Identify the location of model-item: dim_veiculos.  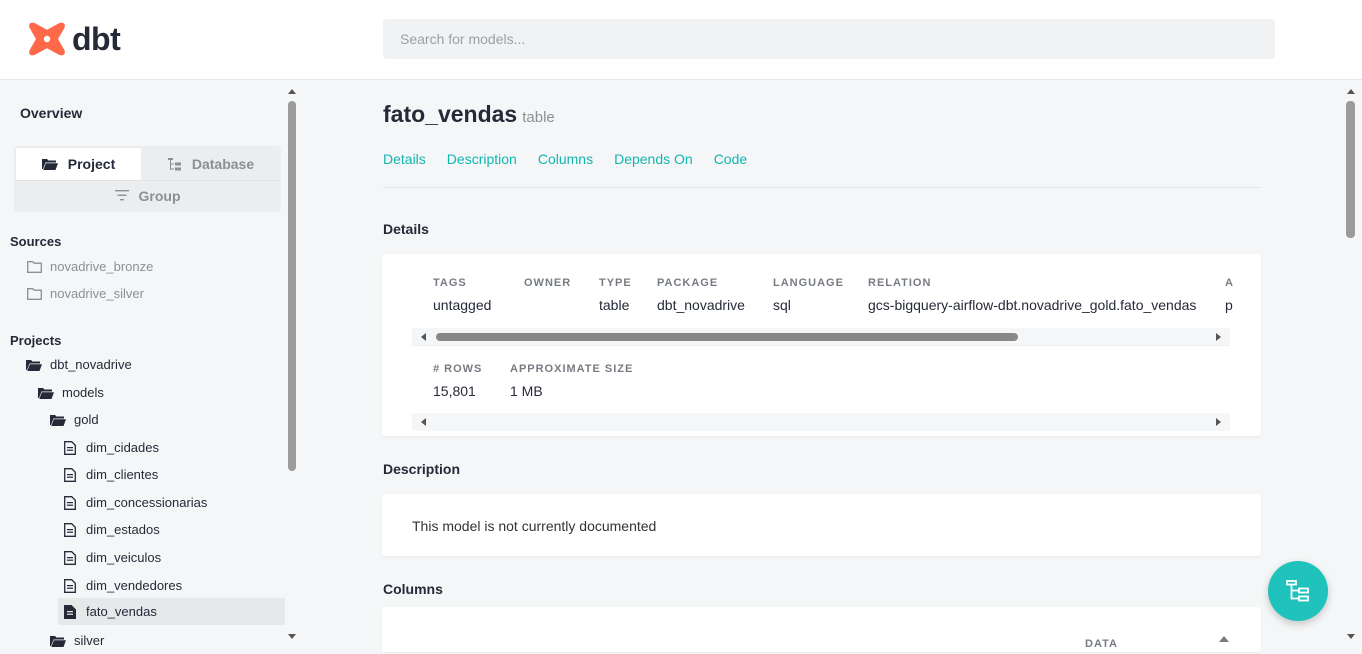
(111, 557).